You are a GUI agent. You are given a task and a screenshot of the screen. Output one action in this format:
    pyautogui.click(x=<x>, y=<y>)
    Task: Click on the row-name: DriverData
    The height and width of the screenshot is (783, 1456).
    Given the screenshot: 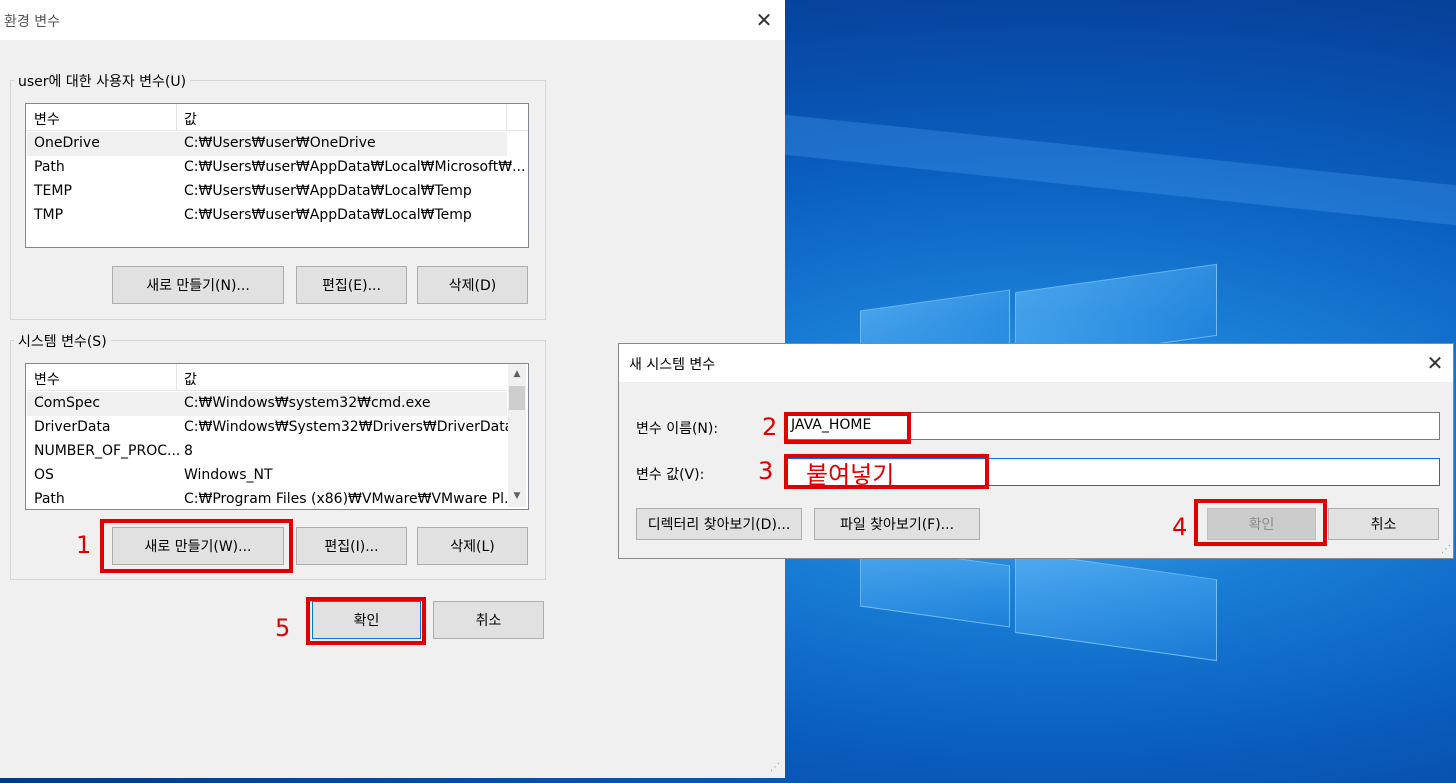 What is the action you would take?
    pyautogui.click(x=72, y=427)
    